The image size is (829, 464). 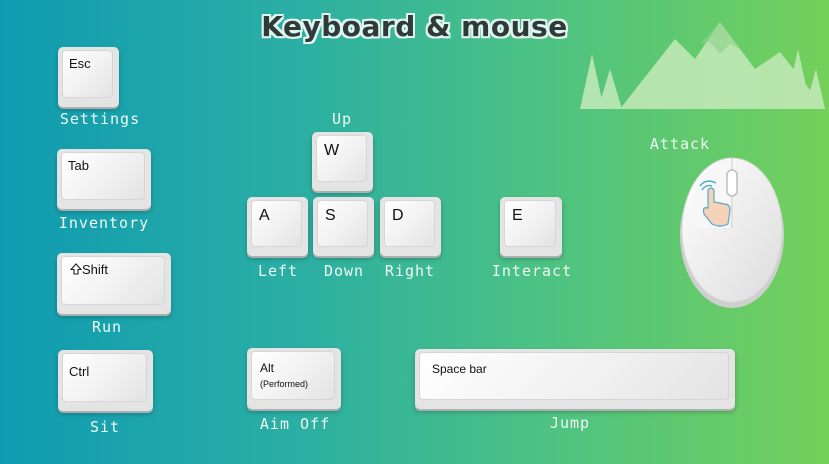 What do you see at coordinates (88, 77) in the screenshot?
I see `esc-key: Esc` at bounding box center [88, 77].